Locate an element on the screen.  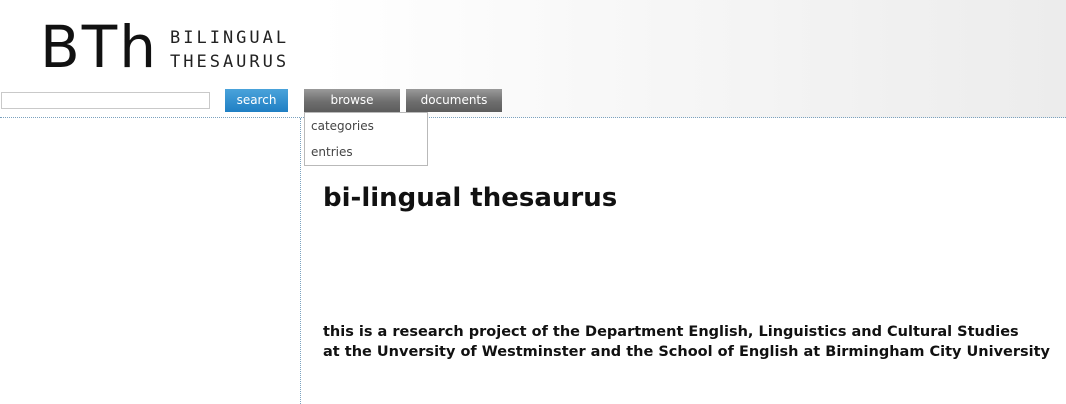
search-button: search is located at coordinates (256, 100).